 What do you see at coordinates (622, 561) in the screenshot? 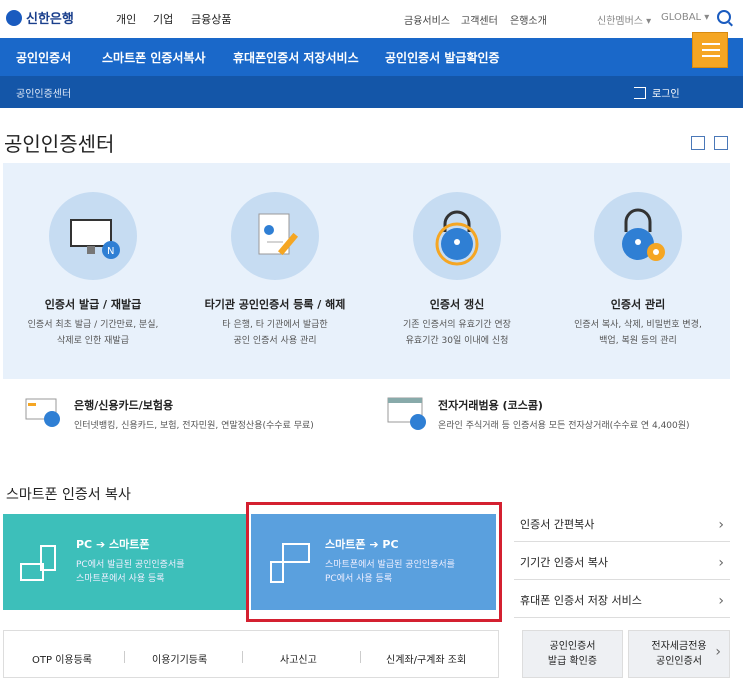
I see `link-device-copy: 기기간 인증서 복사 ›` at bounding box center [622, 561].